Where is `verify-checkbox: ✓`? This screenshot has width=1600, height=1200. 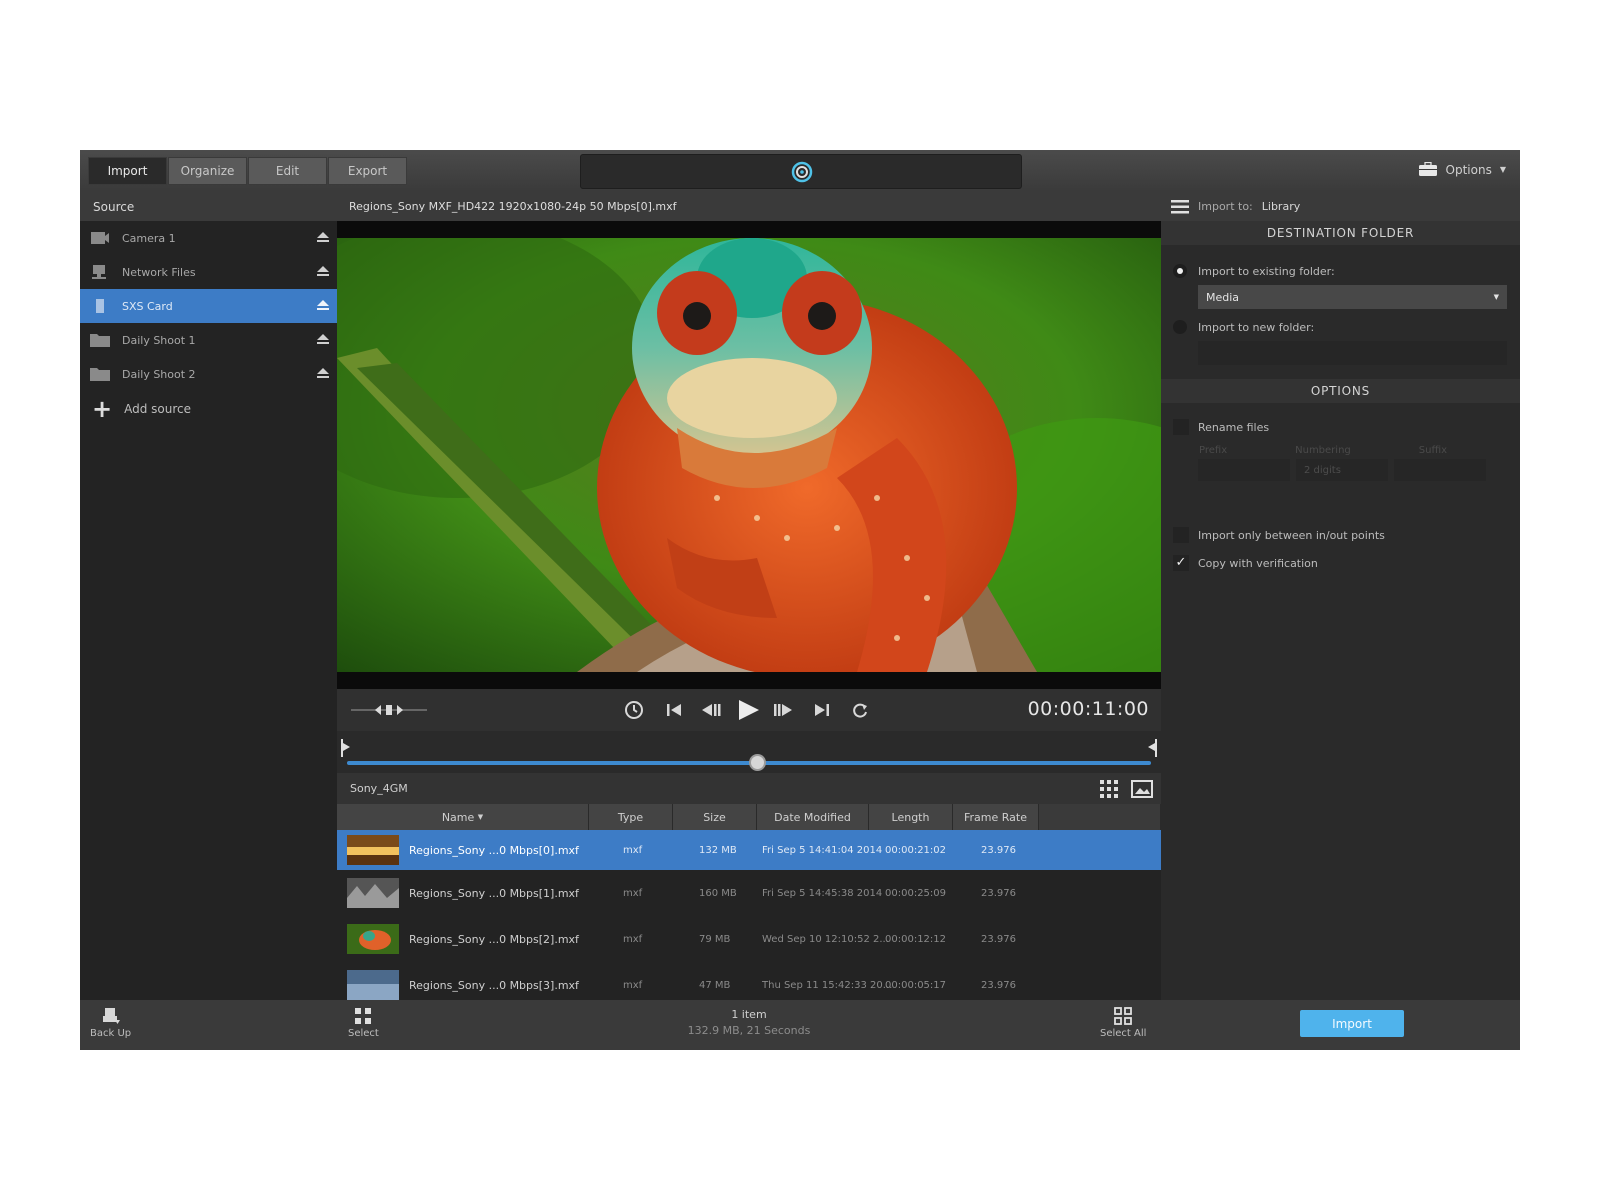
verify-checkbox: ✓ is located at coordinates (1181, 563).